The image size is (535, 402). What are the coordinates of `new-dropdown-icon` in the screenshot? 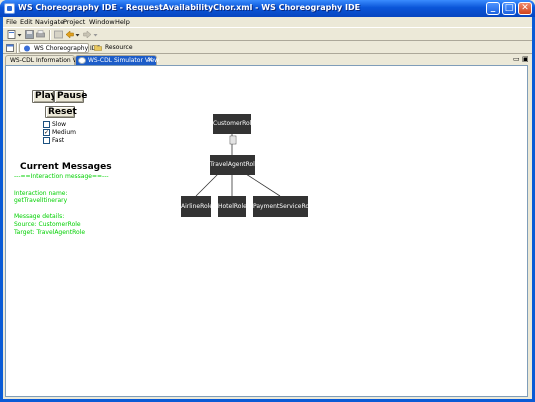 It's located at (19, 34).